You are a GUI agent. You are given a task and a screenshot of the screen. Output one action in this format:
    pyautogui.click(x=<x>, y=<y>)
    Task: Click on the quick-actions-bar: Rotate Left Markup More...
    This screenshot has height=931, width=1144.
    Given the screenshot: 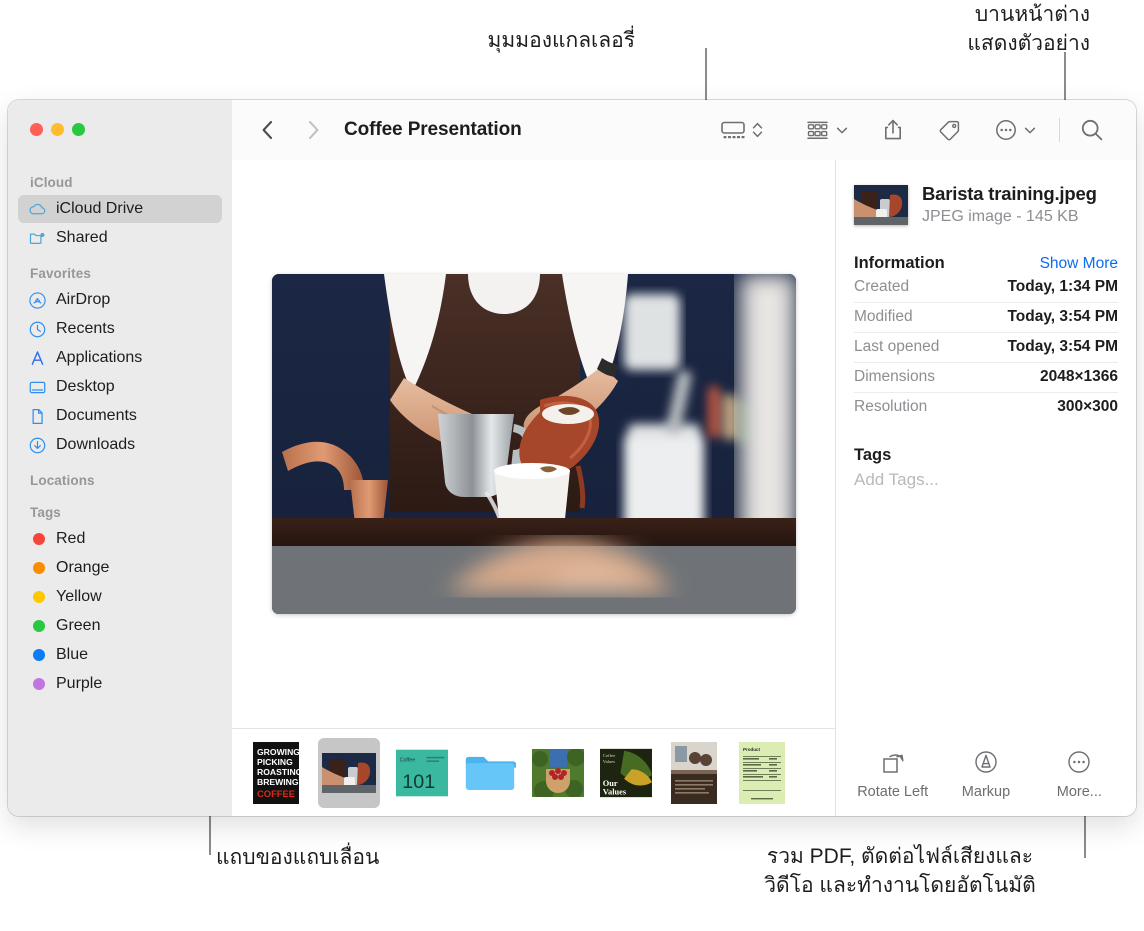 What is the action you would take?
    pyautogui.click(x=986, y=774)
    